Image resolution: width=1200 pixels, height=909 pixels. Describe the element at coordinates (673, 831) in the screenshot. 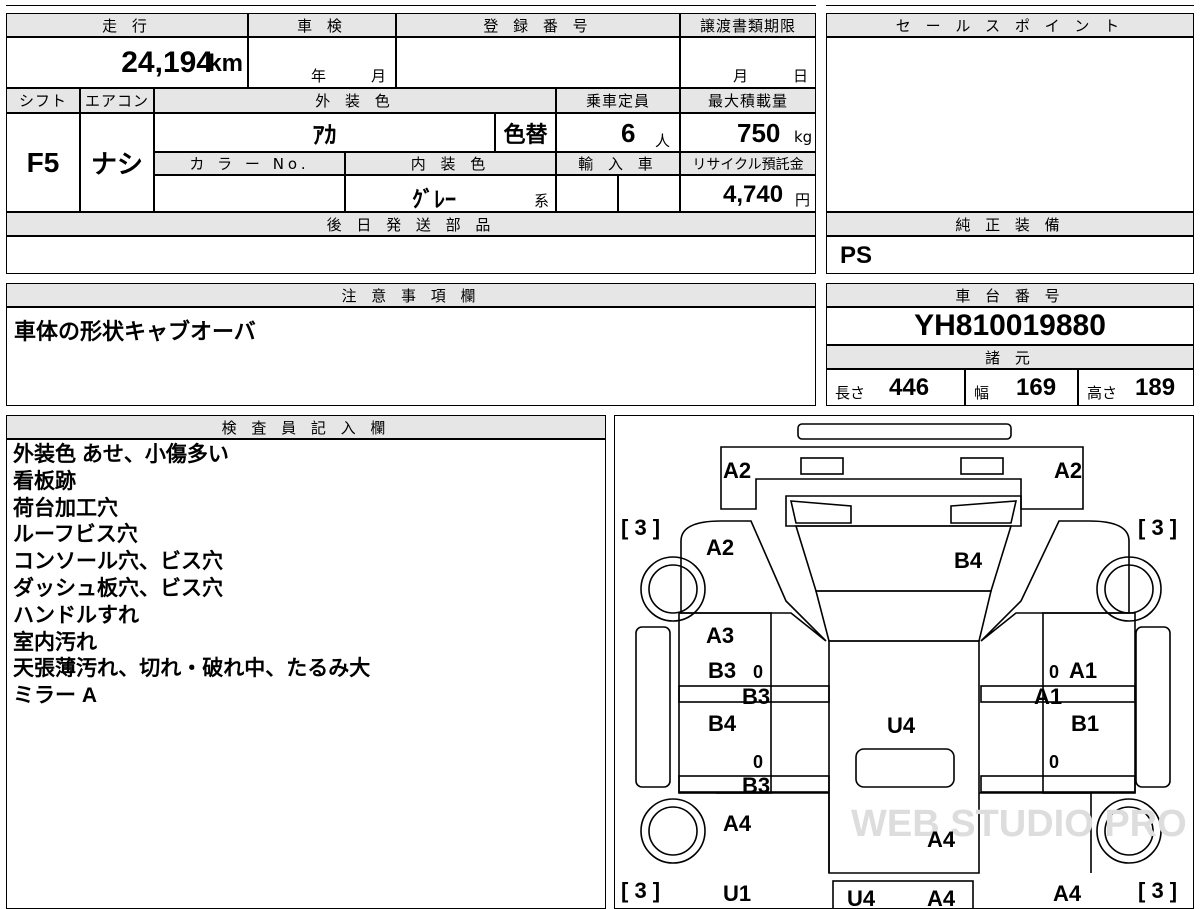

I see `wheel-rl-shape` at that location.